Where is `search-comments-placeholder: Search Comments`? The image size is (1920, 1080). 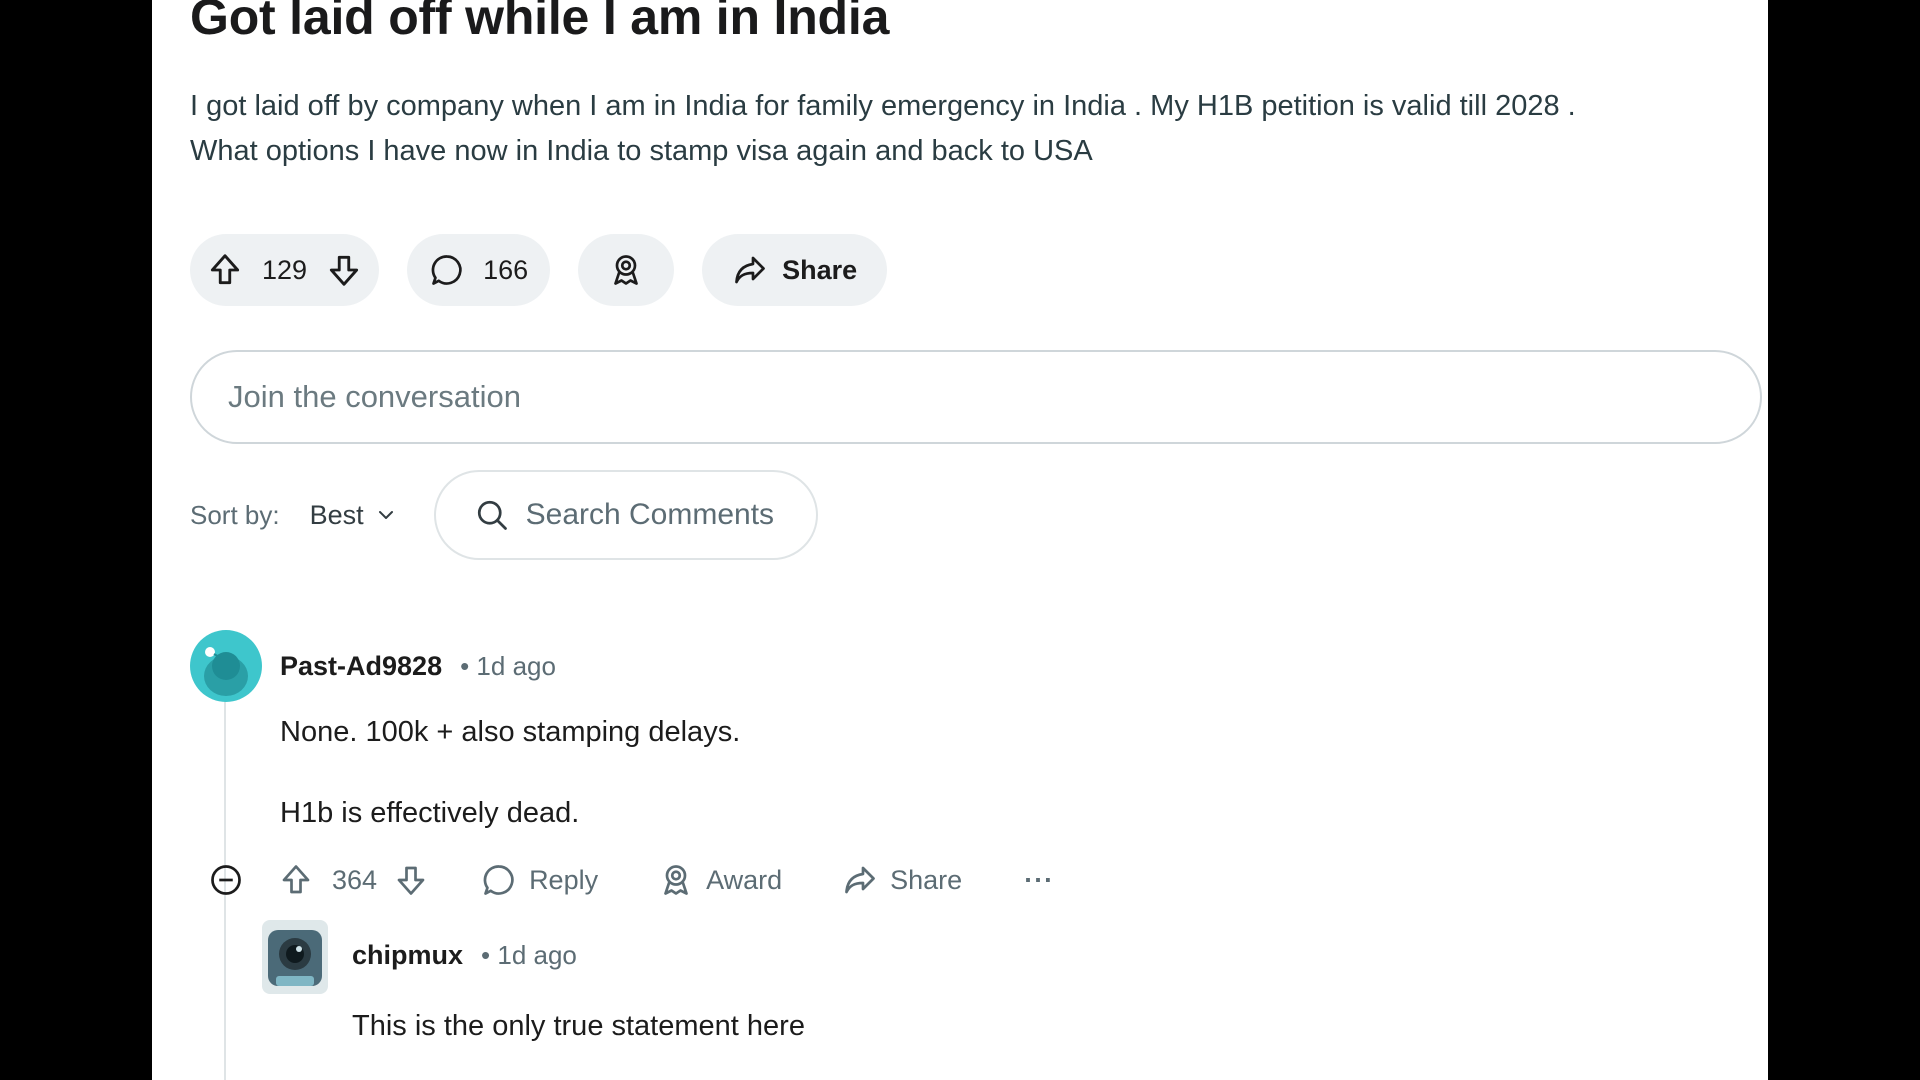 search-comments-placeholder: Search Comments is located at coordinates (650, 514).